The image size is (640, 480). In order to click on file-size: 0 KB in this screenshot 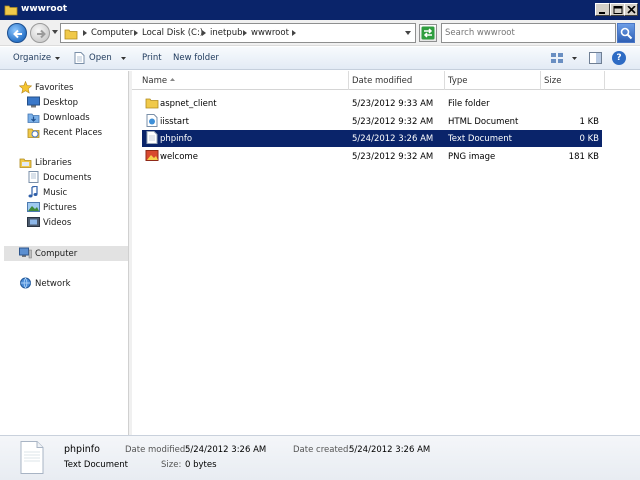, I will do `click(589, 139)`.